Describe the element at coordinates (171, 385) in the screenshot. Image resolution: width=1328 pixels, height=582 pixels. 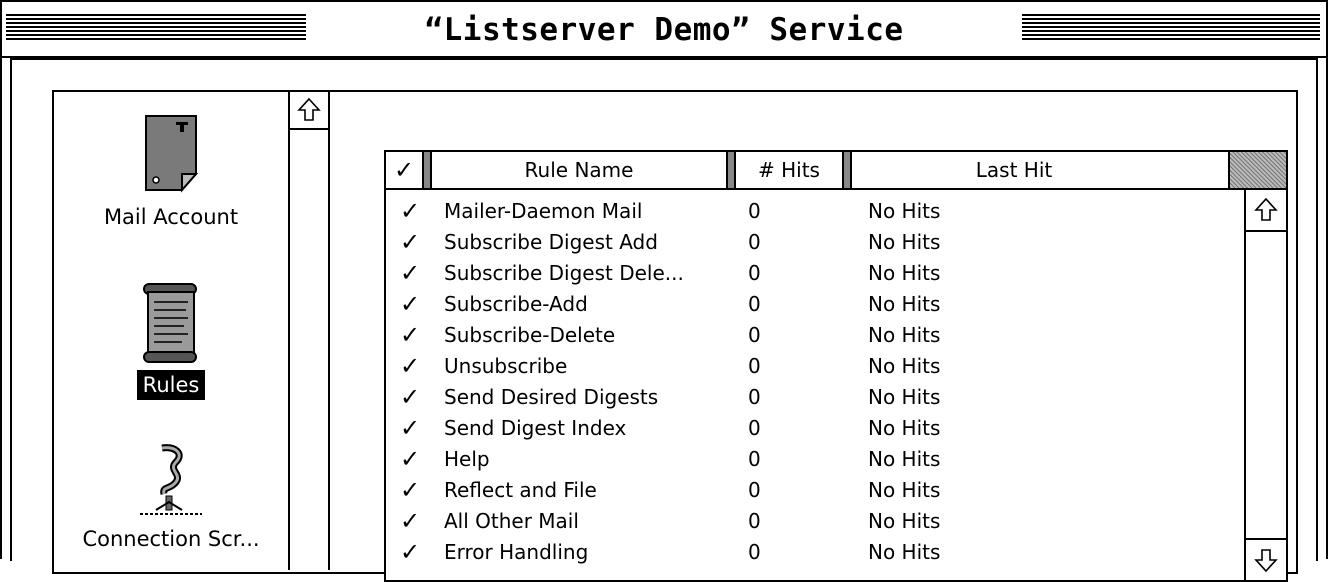
I see `sidebar-item-label: Rules` at that location.